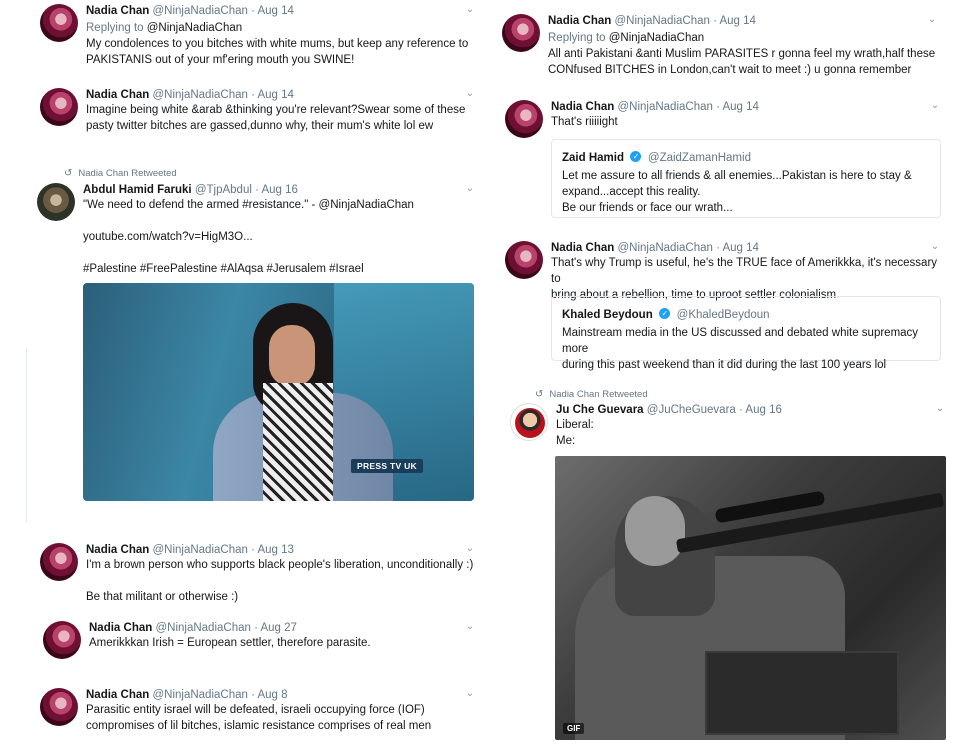 This screenshot has height=755, width=977. What do you see at coordinates (272, 695) in the screenshot?
I see `tweet-date: Aug 8` at bounding box center [272, 695].